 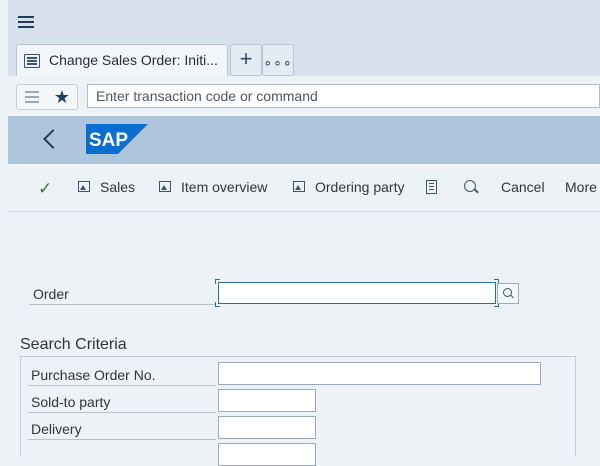 What do you see at coordinates (431, 187) in the screenshot?
I see `document-icon` at bounding box center [431, 187].